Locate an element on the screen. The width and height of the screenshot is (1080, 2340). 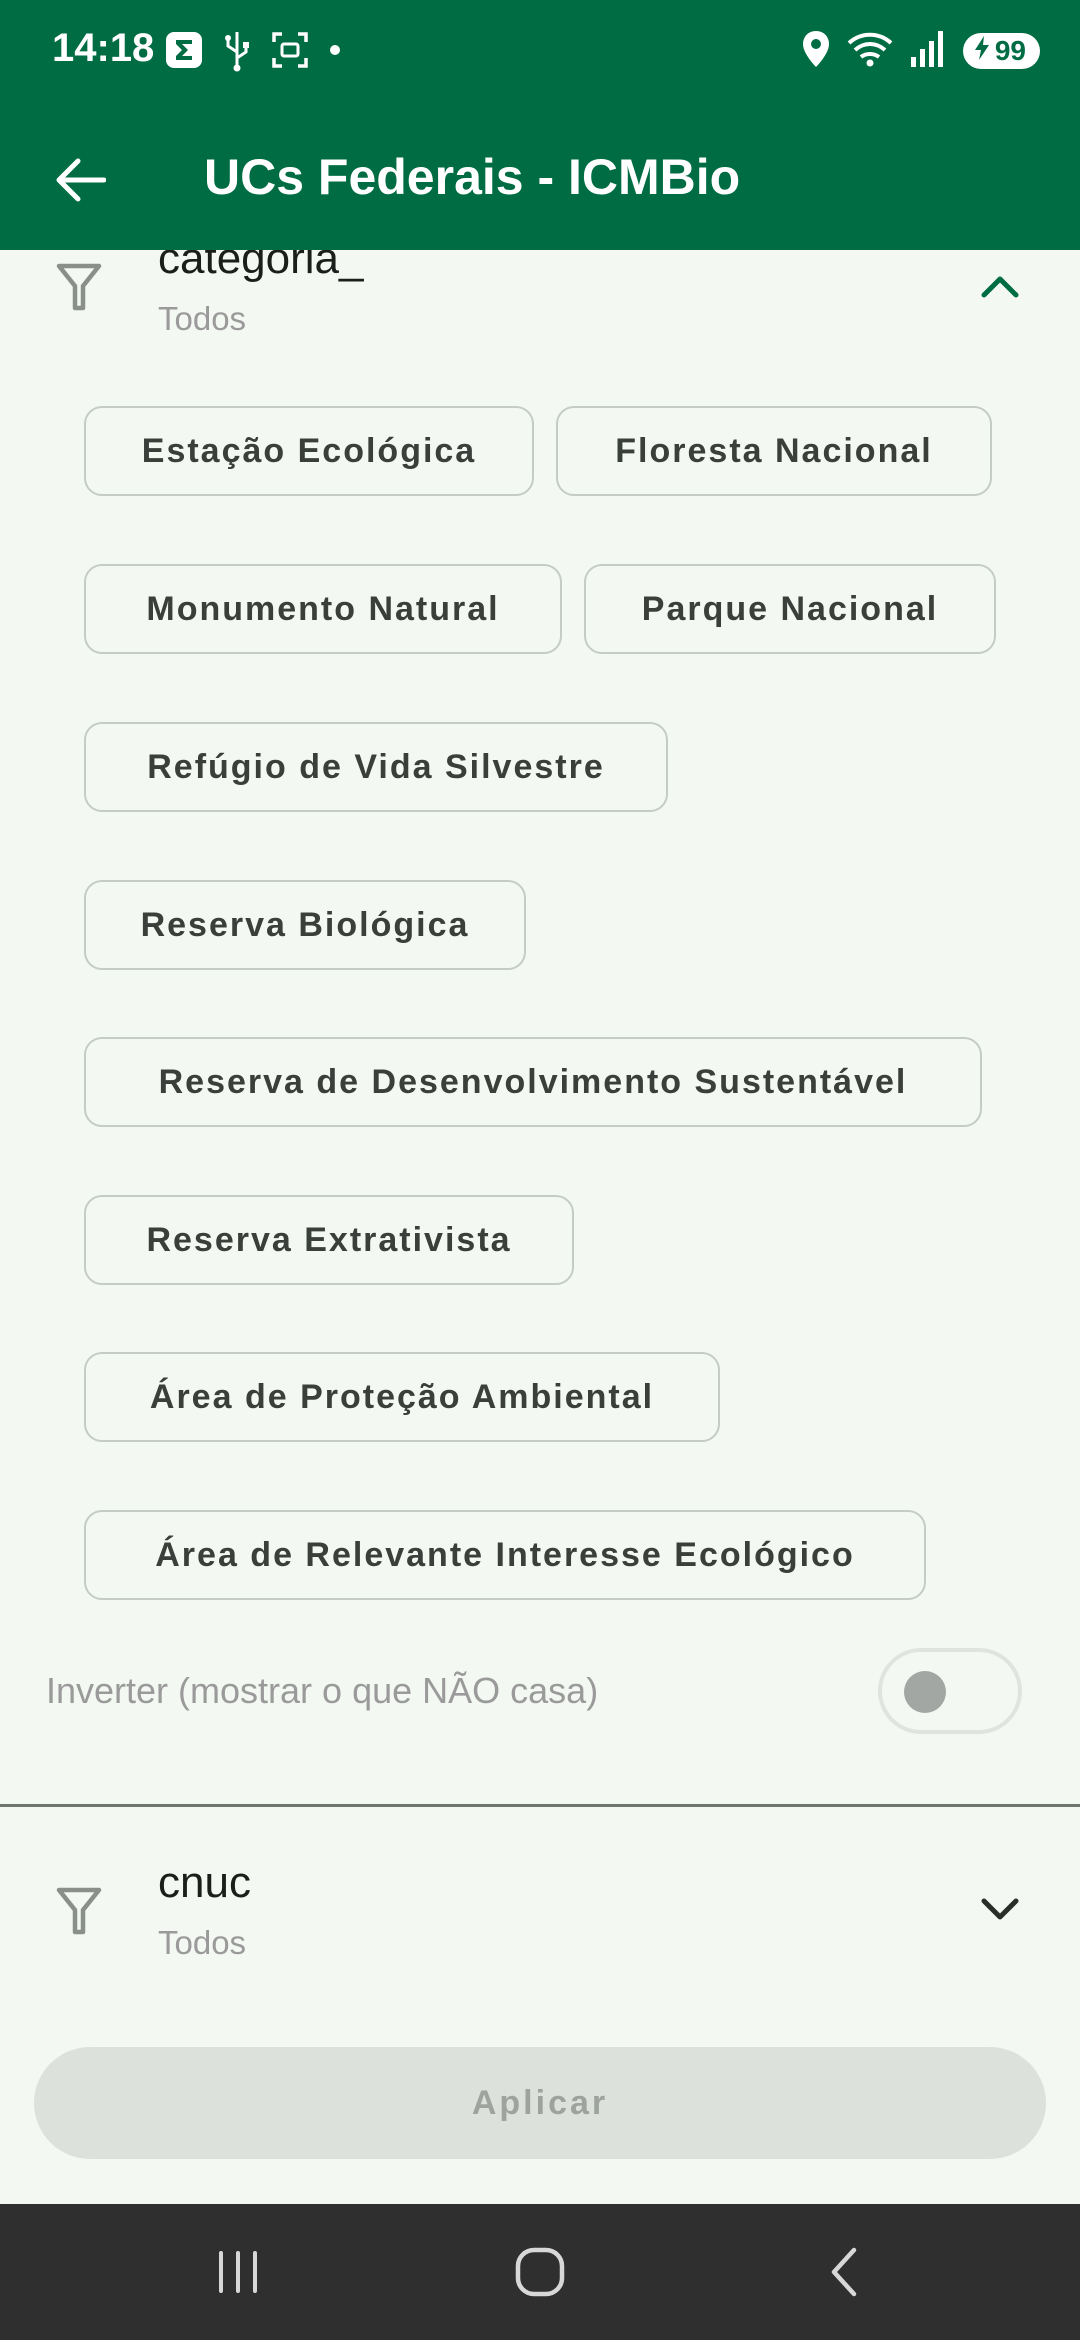
chip-reserva-biologica: Reserva Biológica is located at coordinates (305, 925).